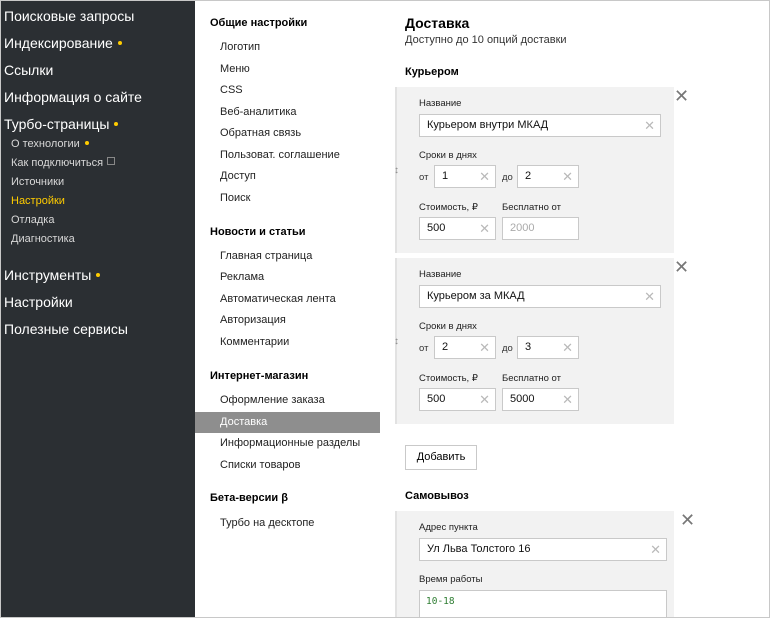  What do you see at coordinates (448, 207) in the screenshot?
I see `cost-label: Стоимость, ₽` at bounding box center [448, 207].